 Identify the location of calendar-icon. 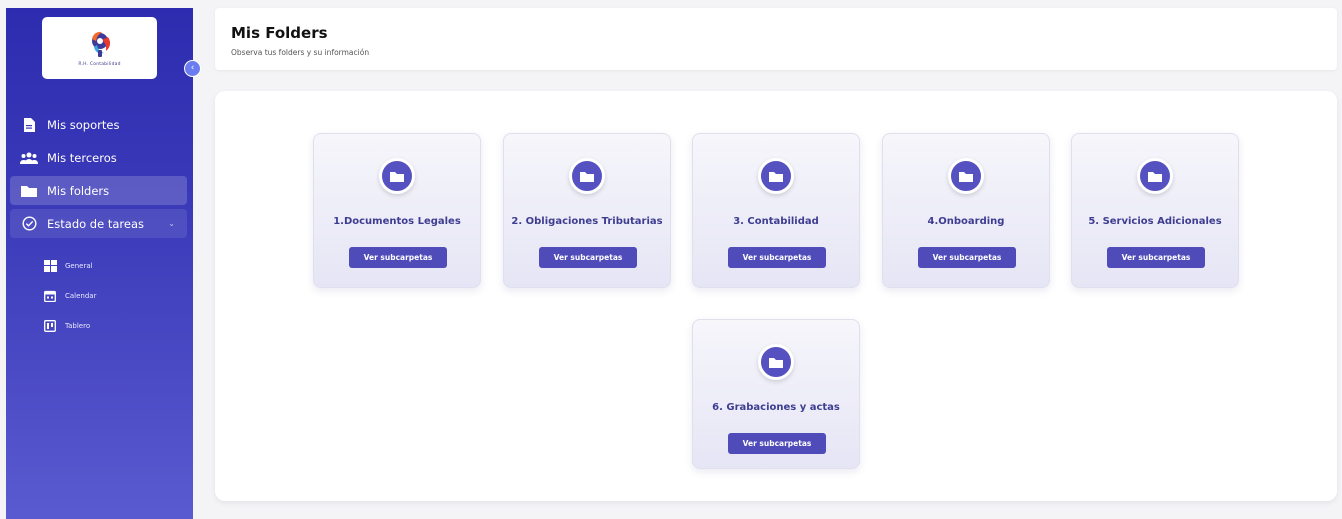
(50, 296).